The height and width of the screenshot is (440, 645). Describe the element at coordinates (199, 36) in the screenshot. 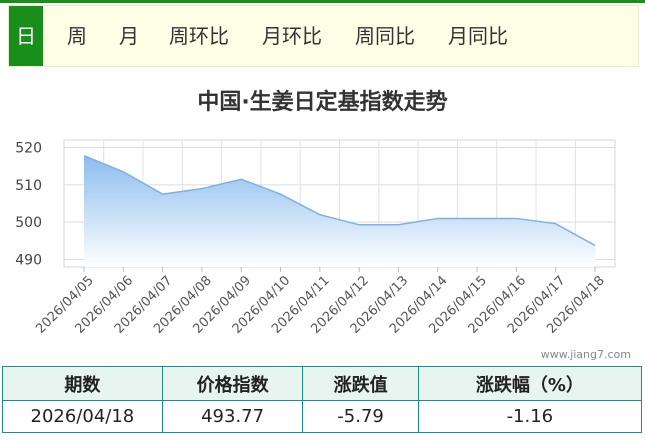

I see `tab-week-on-week: 周环比` at that location.